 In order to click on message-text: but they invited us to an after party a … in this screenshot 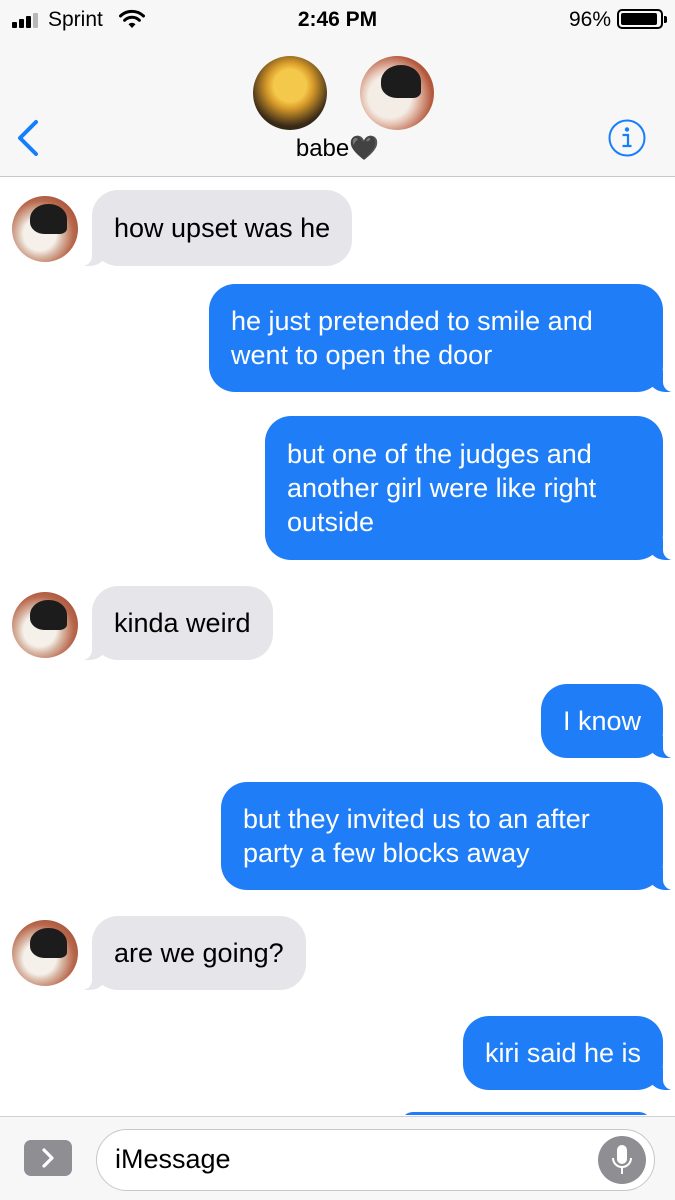, I will do `click(416, 836)`.